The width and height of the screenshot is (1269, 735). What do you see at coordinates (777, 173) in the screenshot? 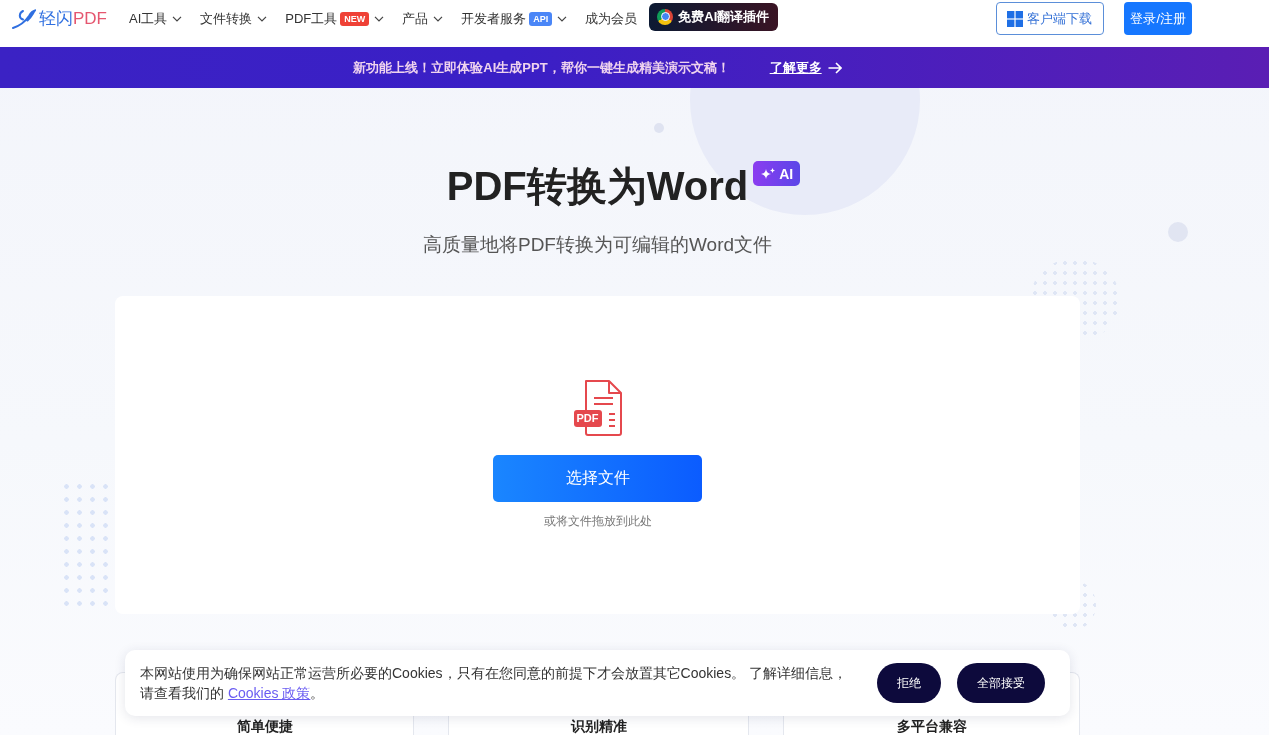
I see `ai-badge: AI` at bounding box center [777, 173].